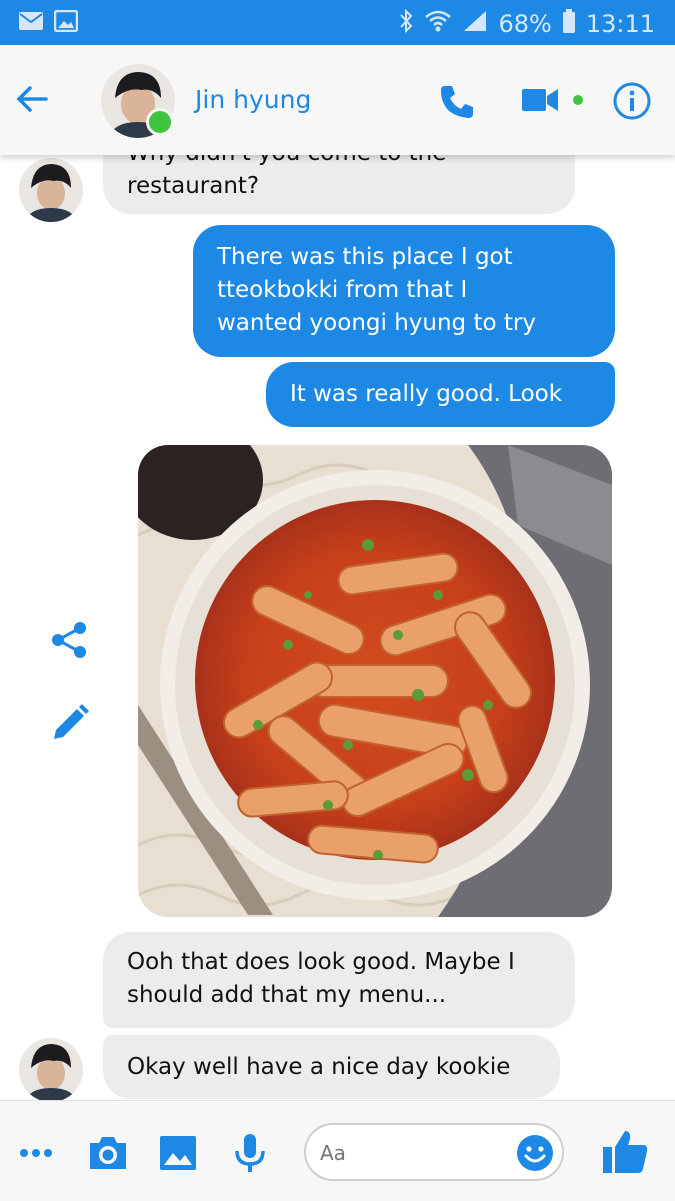  I want to click on gallery-icon, so click(66, 22).